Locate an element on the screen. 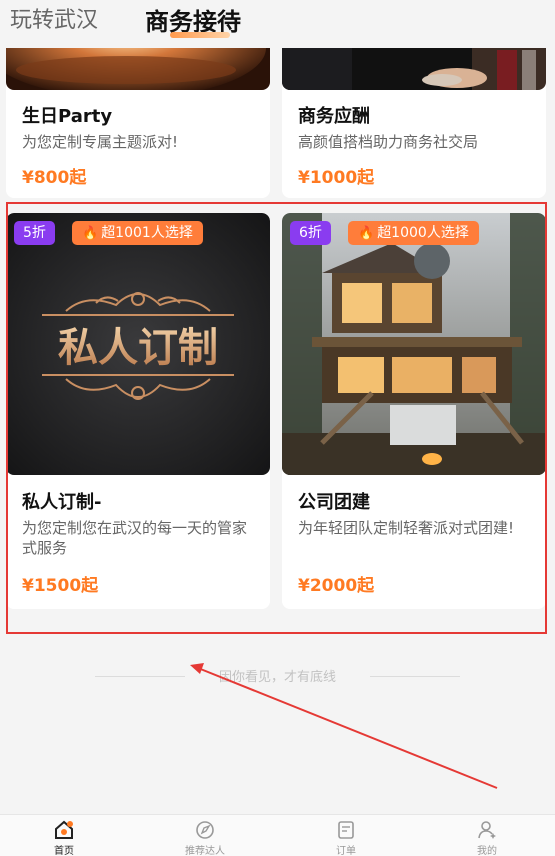 This screenshot has height=856, width=555. card-price: ¥1000起 is located at coordinates (336, 178).